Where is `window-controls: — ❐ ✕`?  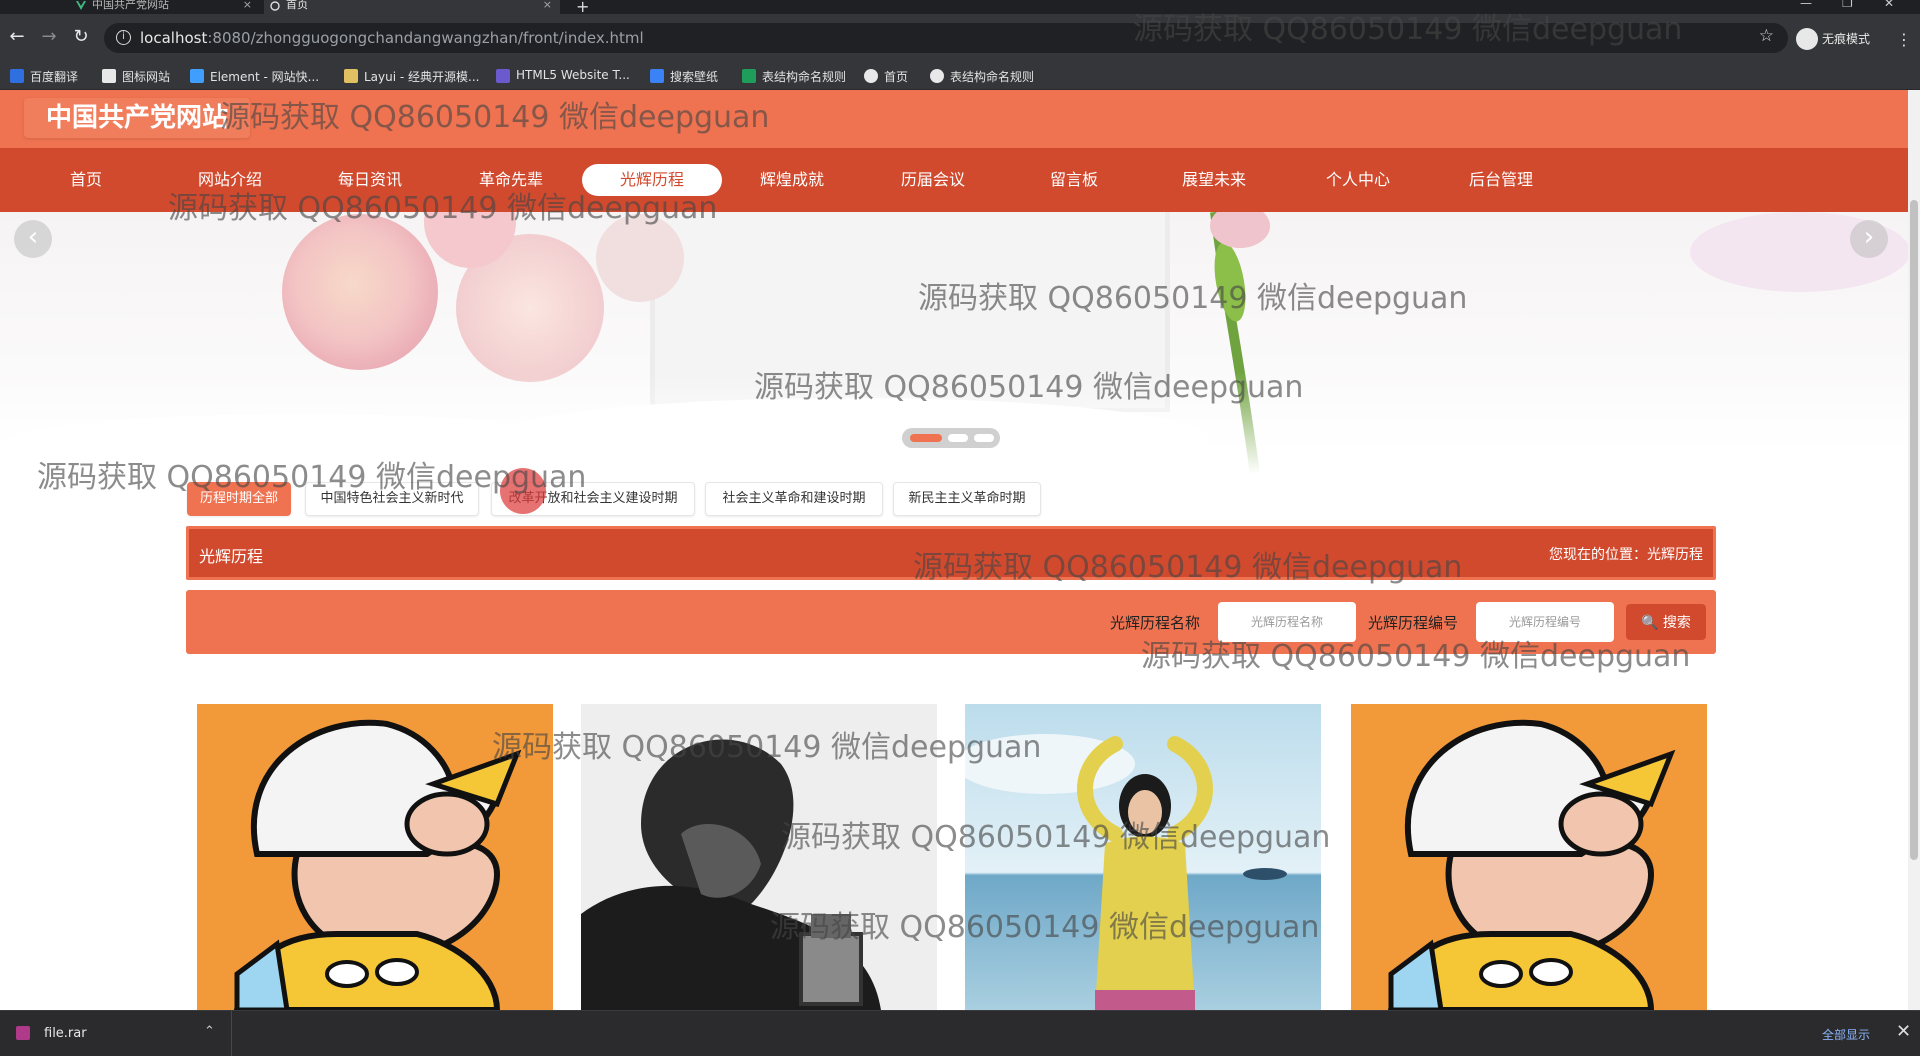 window-controls: — ❐ ✕ is located at coordinates (1850, 7).